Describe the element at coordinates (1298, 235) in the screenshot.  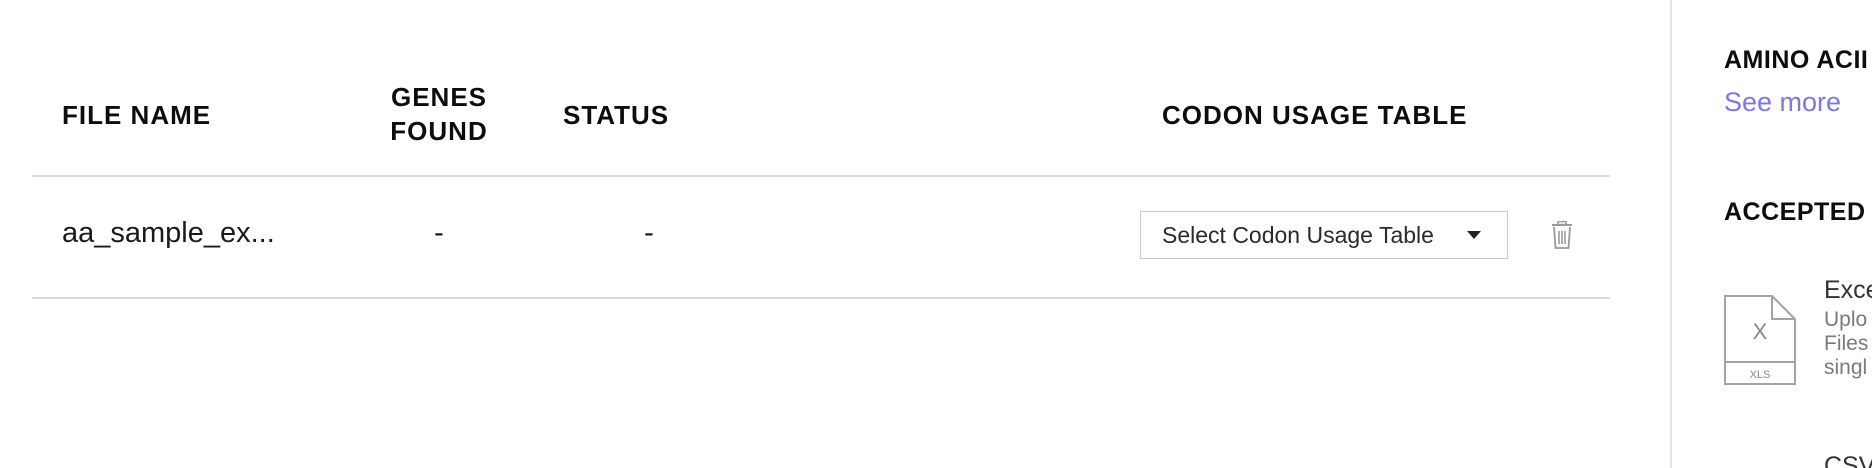
I see `codon-usage-table-select-label: Select Codon Usage Table` at that location.